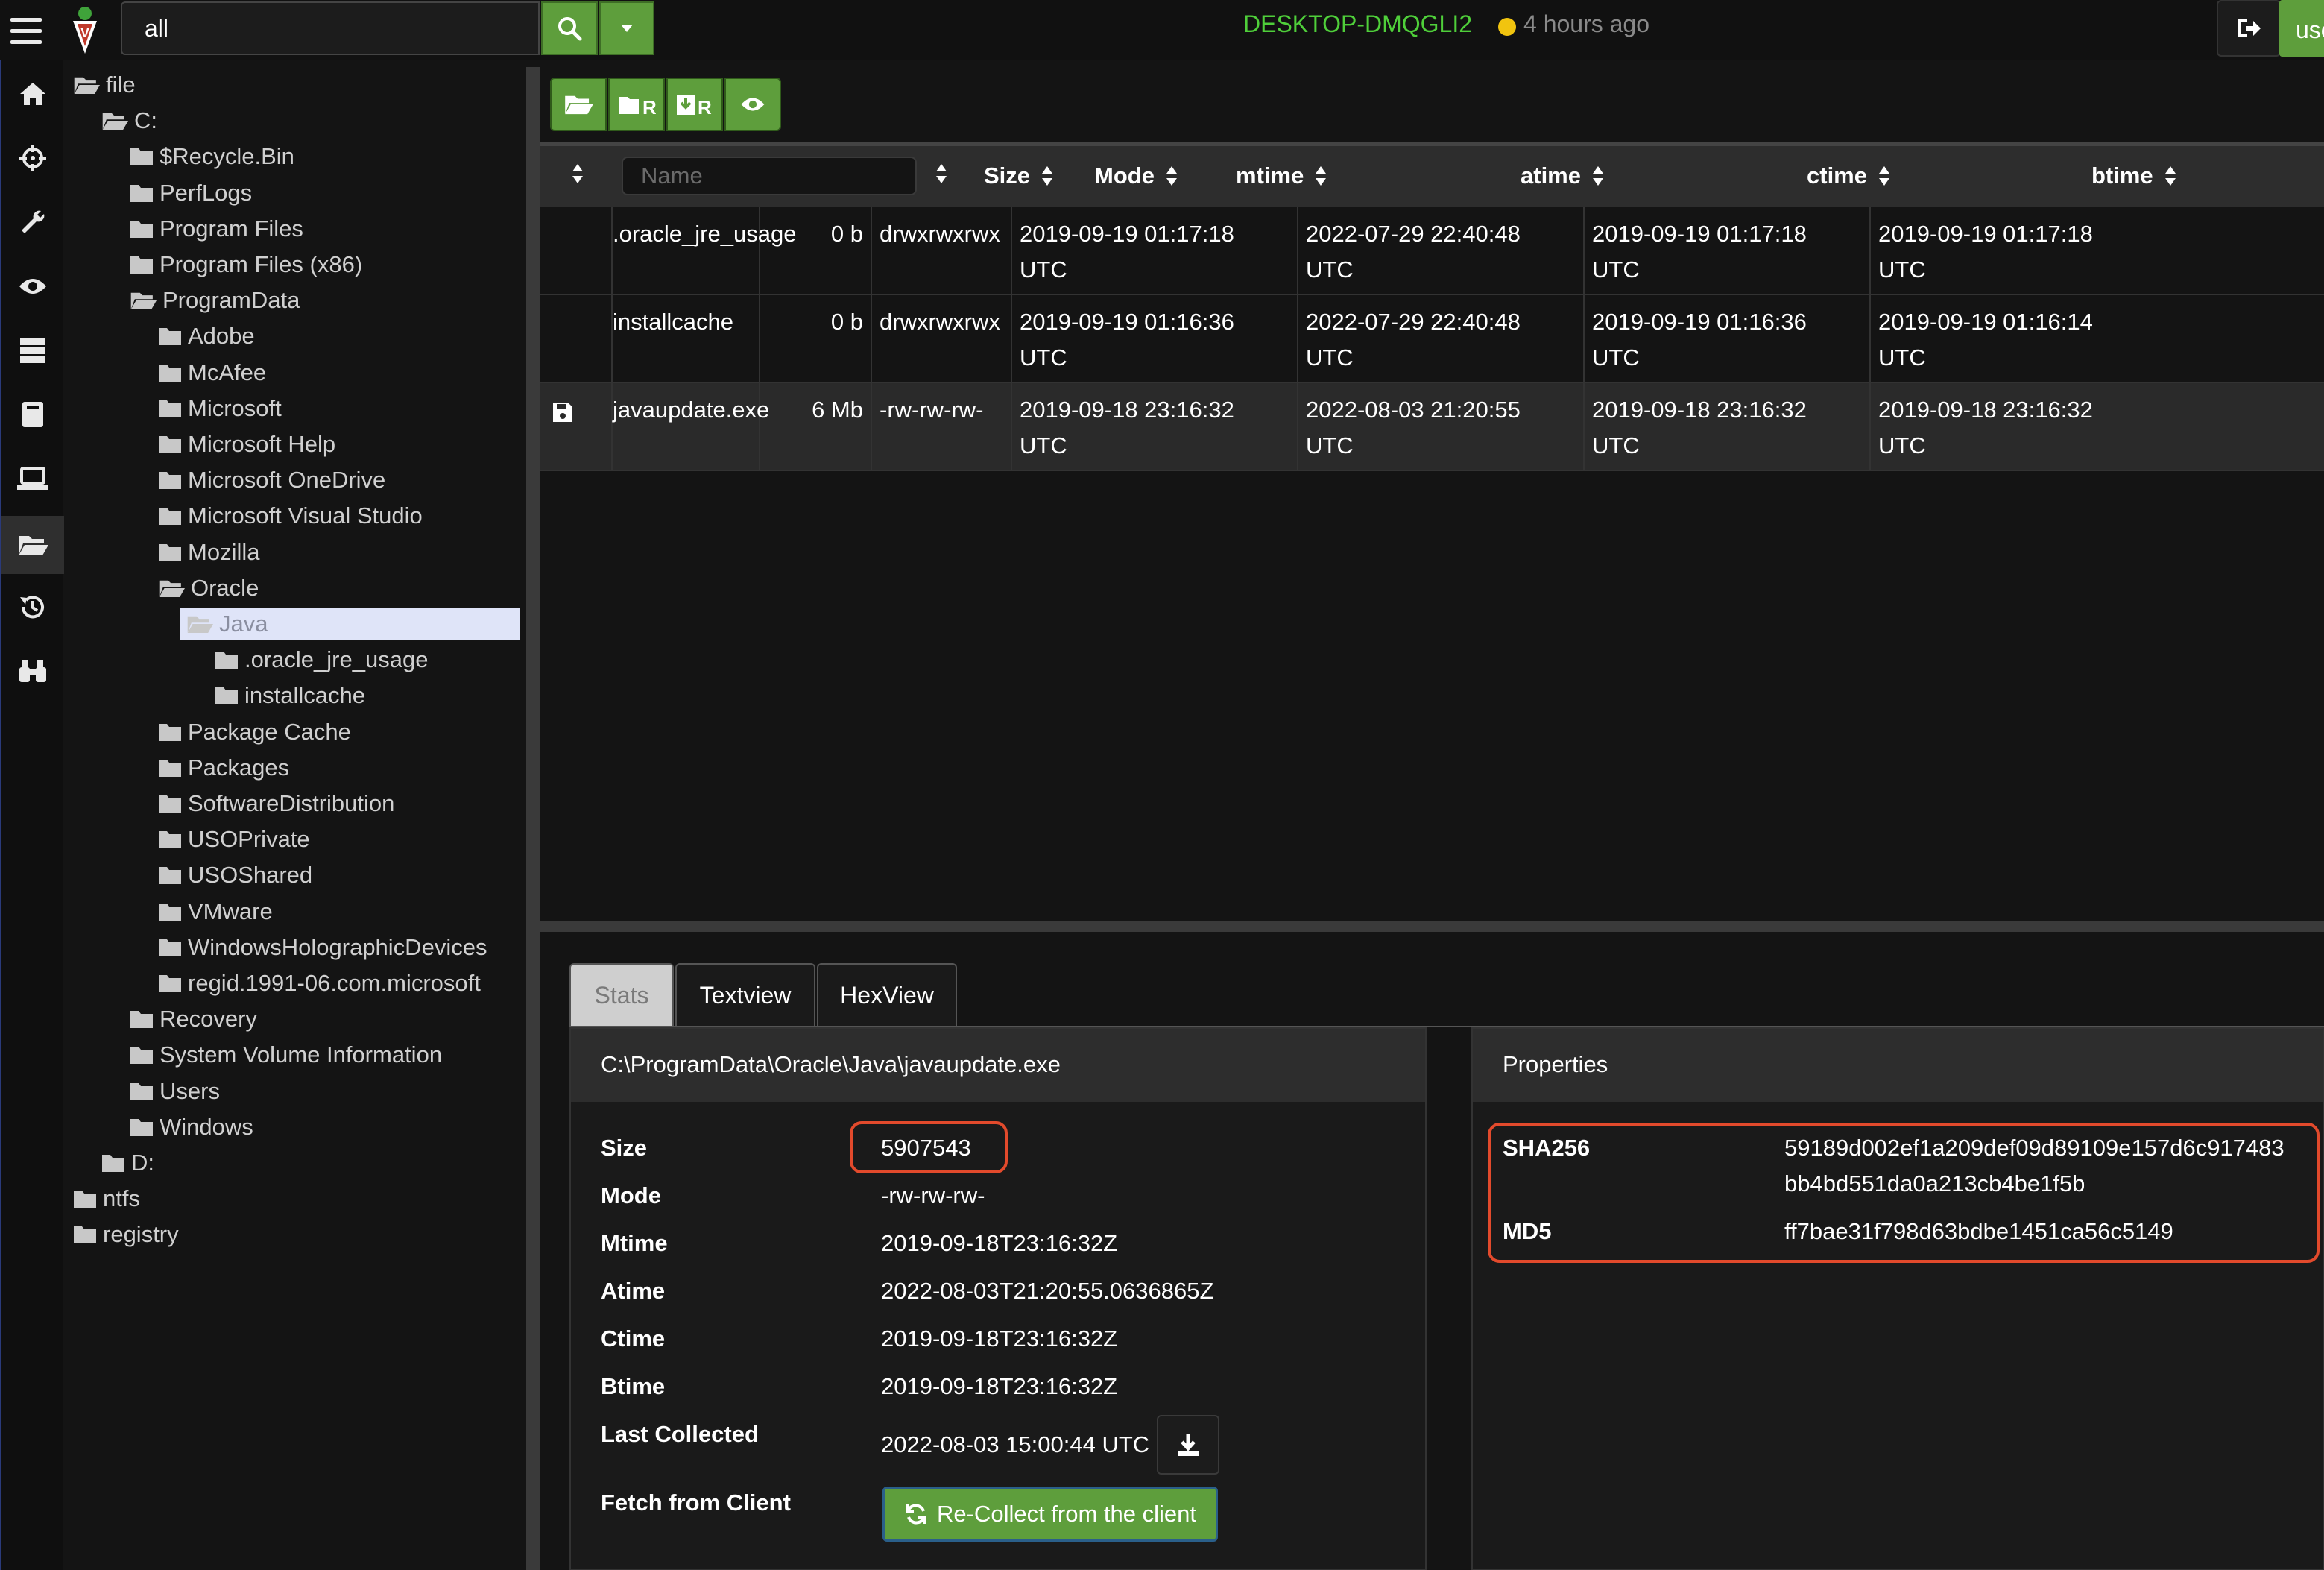 The width and height of the screenshot is (2324, 1570). I want to click on tree-node: Oracle, so click(208, 588).